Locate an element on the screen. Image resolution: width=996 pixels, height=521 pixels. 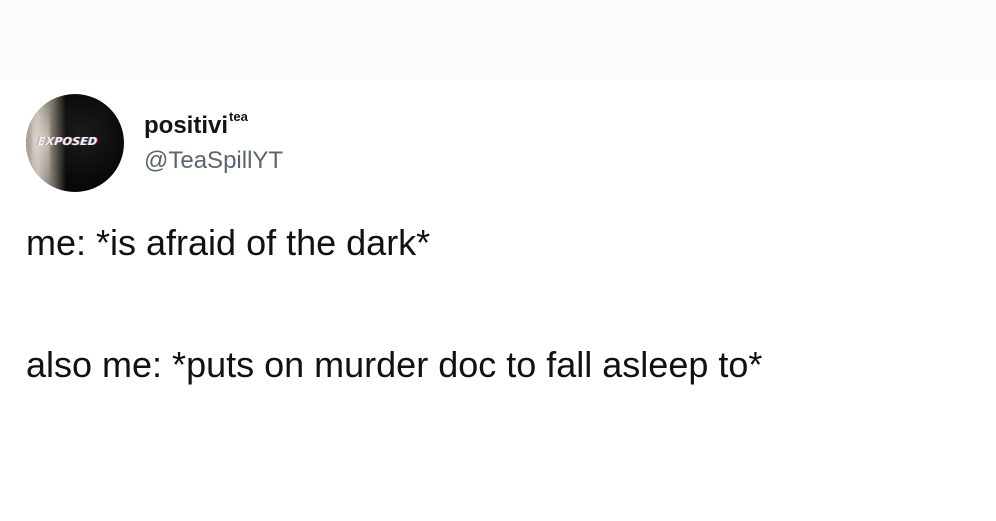
user-handle: @TeaSpillYT is located at coordinates (213, 161).